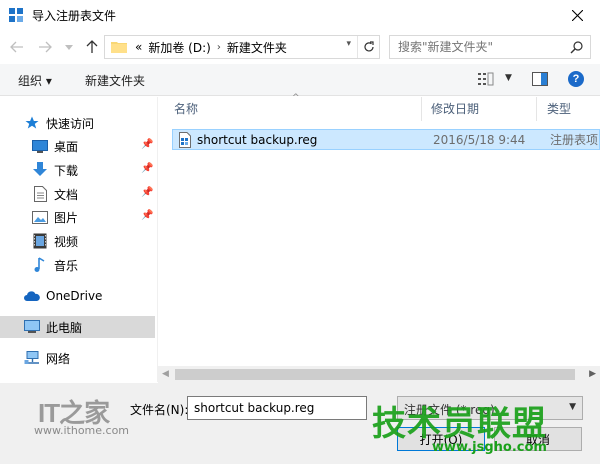  What do you see at coordinates (165, 374) in the screenshot?
I see `scroll-left-icon: ◀` at bounding box center [165, 374].